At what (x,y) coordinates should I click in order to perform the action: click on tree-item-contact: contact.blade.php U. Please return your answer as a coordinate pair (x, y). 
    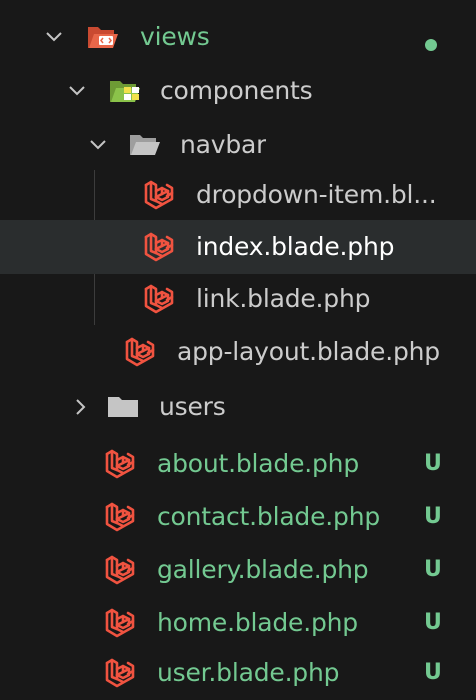
    Looking at the image, I should click on (238, 517).